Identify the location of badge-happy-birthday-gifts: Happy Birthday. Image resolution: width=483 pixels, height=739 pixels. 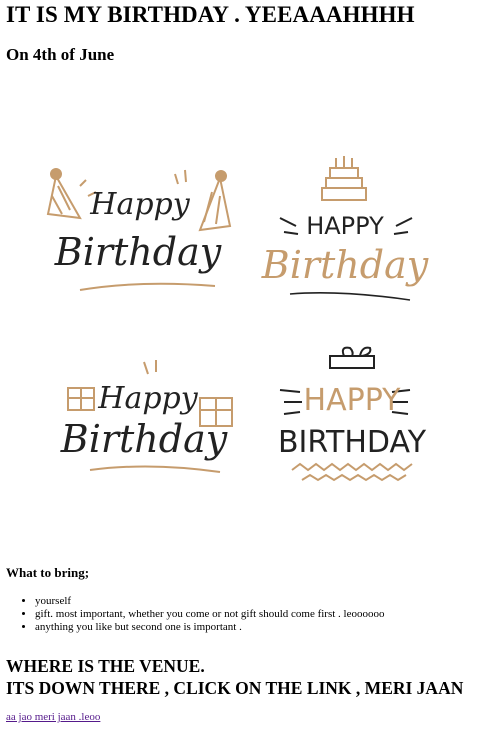
(146, 416).